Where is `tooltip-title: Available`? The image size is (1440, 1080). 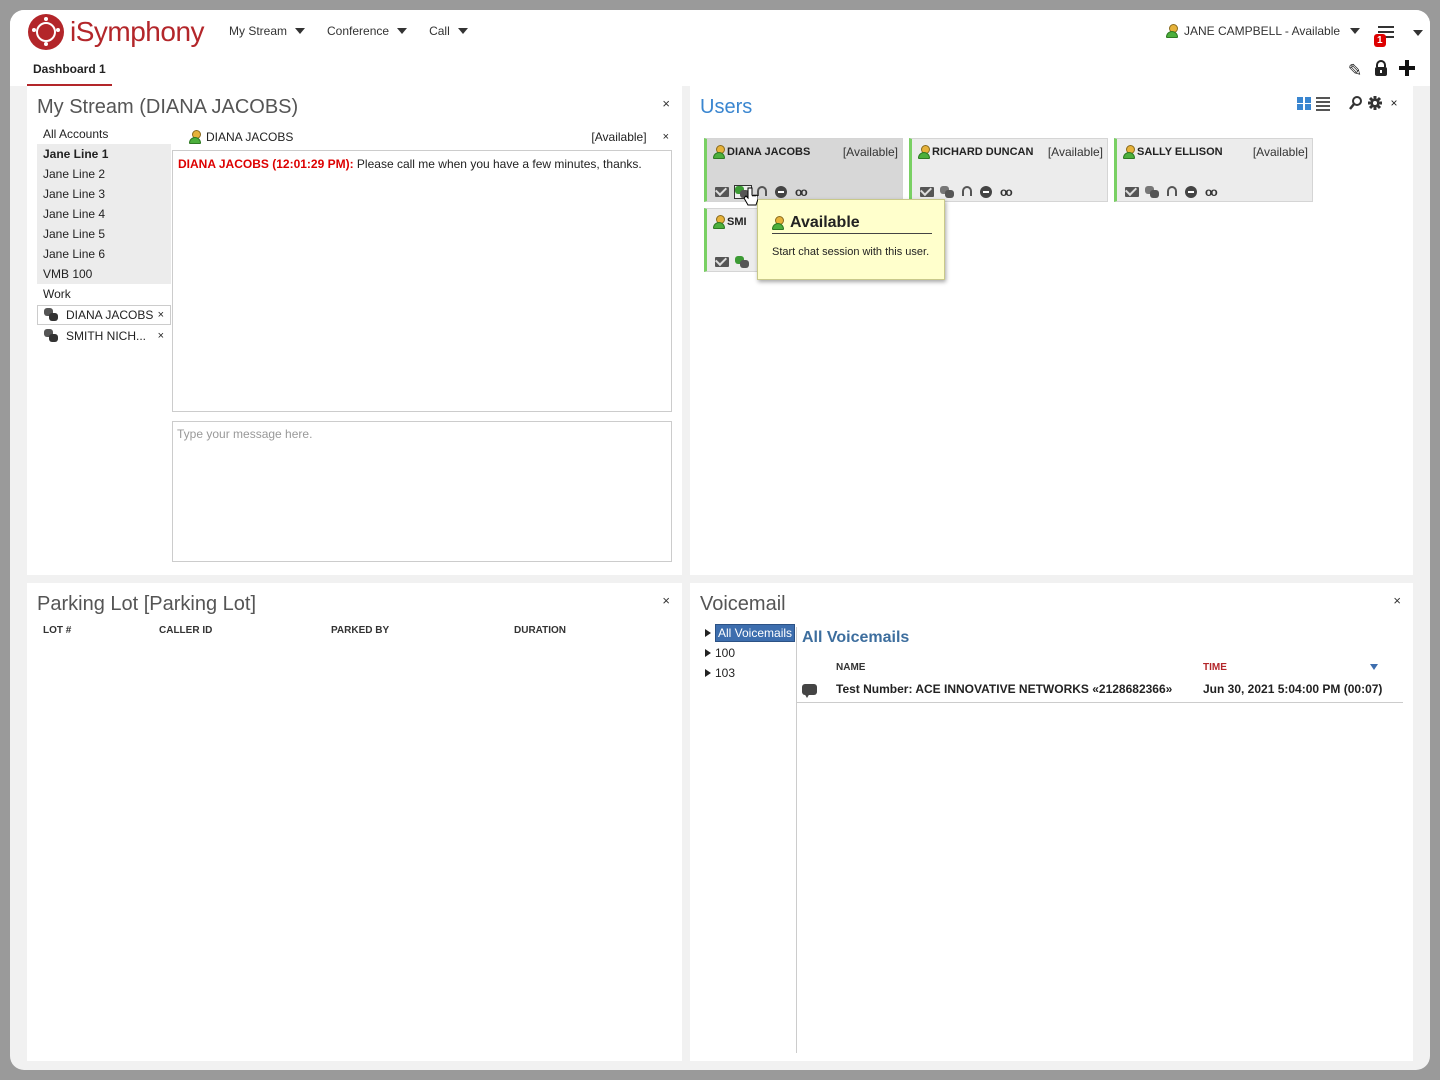
tooltip-title: Available is located at coordinates (852, 224).